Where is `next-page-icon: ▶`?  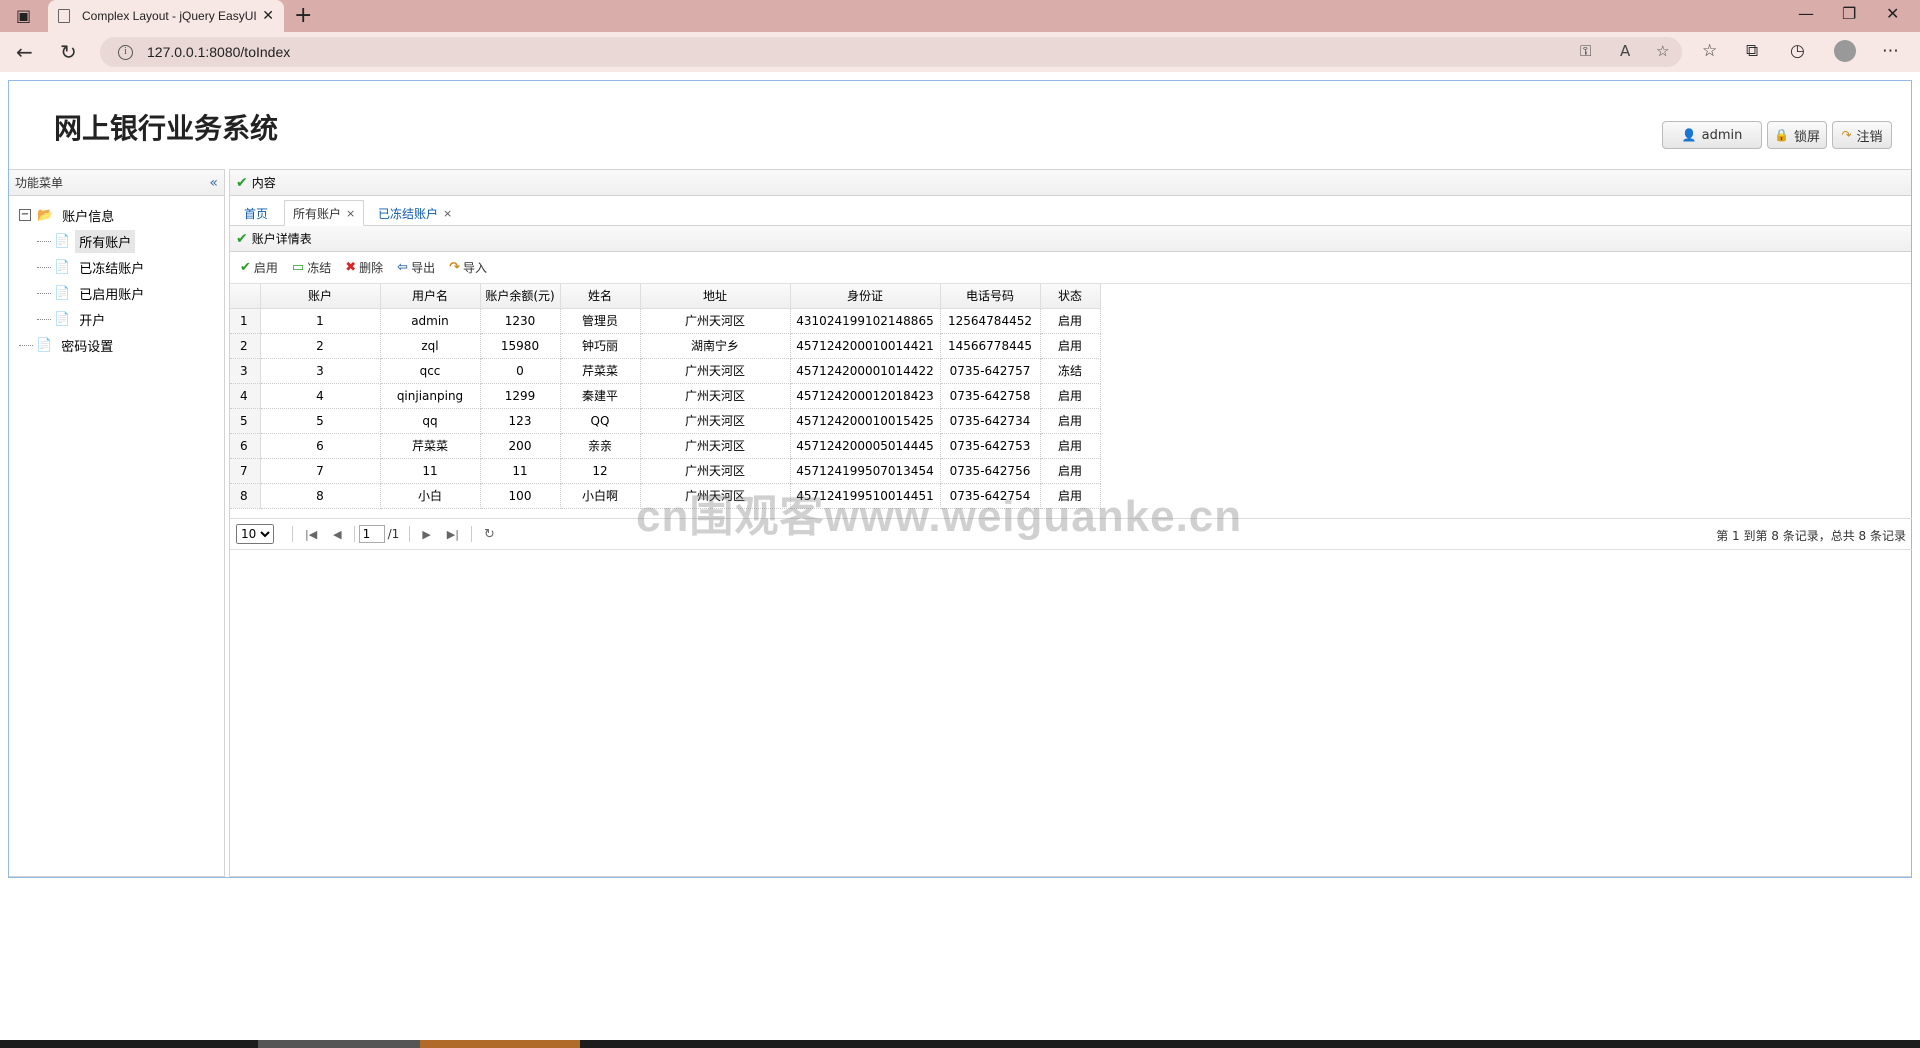
next-page-icon: ▶ is located at coordinates (426, 534).